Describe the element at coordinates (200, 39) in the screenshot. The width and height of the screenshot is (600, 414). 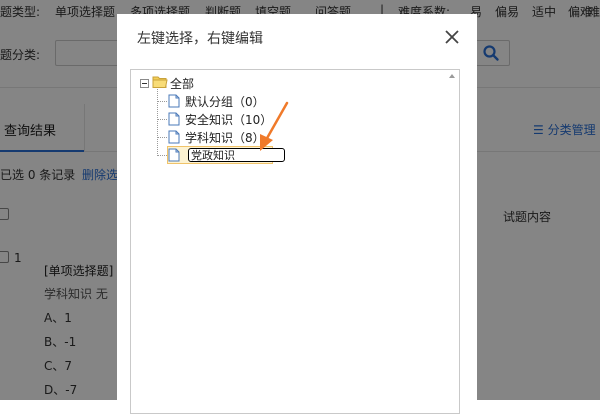
I see `dialog-title: 左键选择，右键编辑` at that location.